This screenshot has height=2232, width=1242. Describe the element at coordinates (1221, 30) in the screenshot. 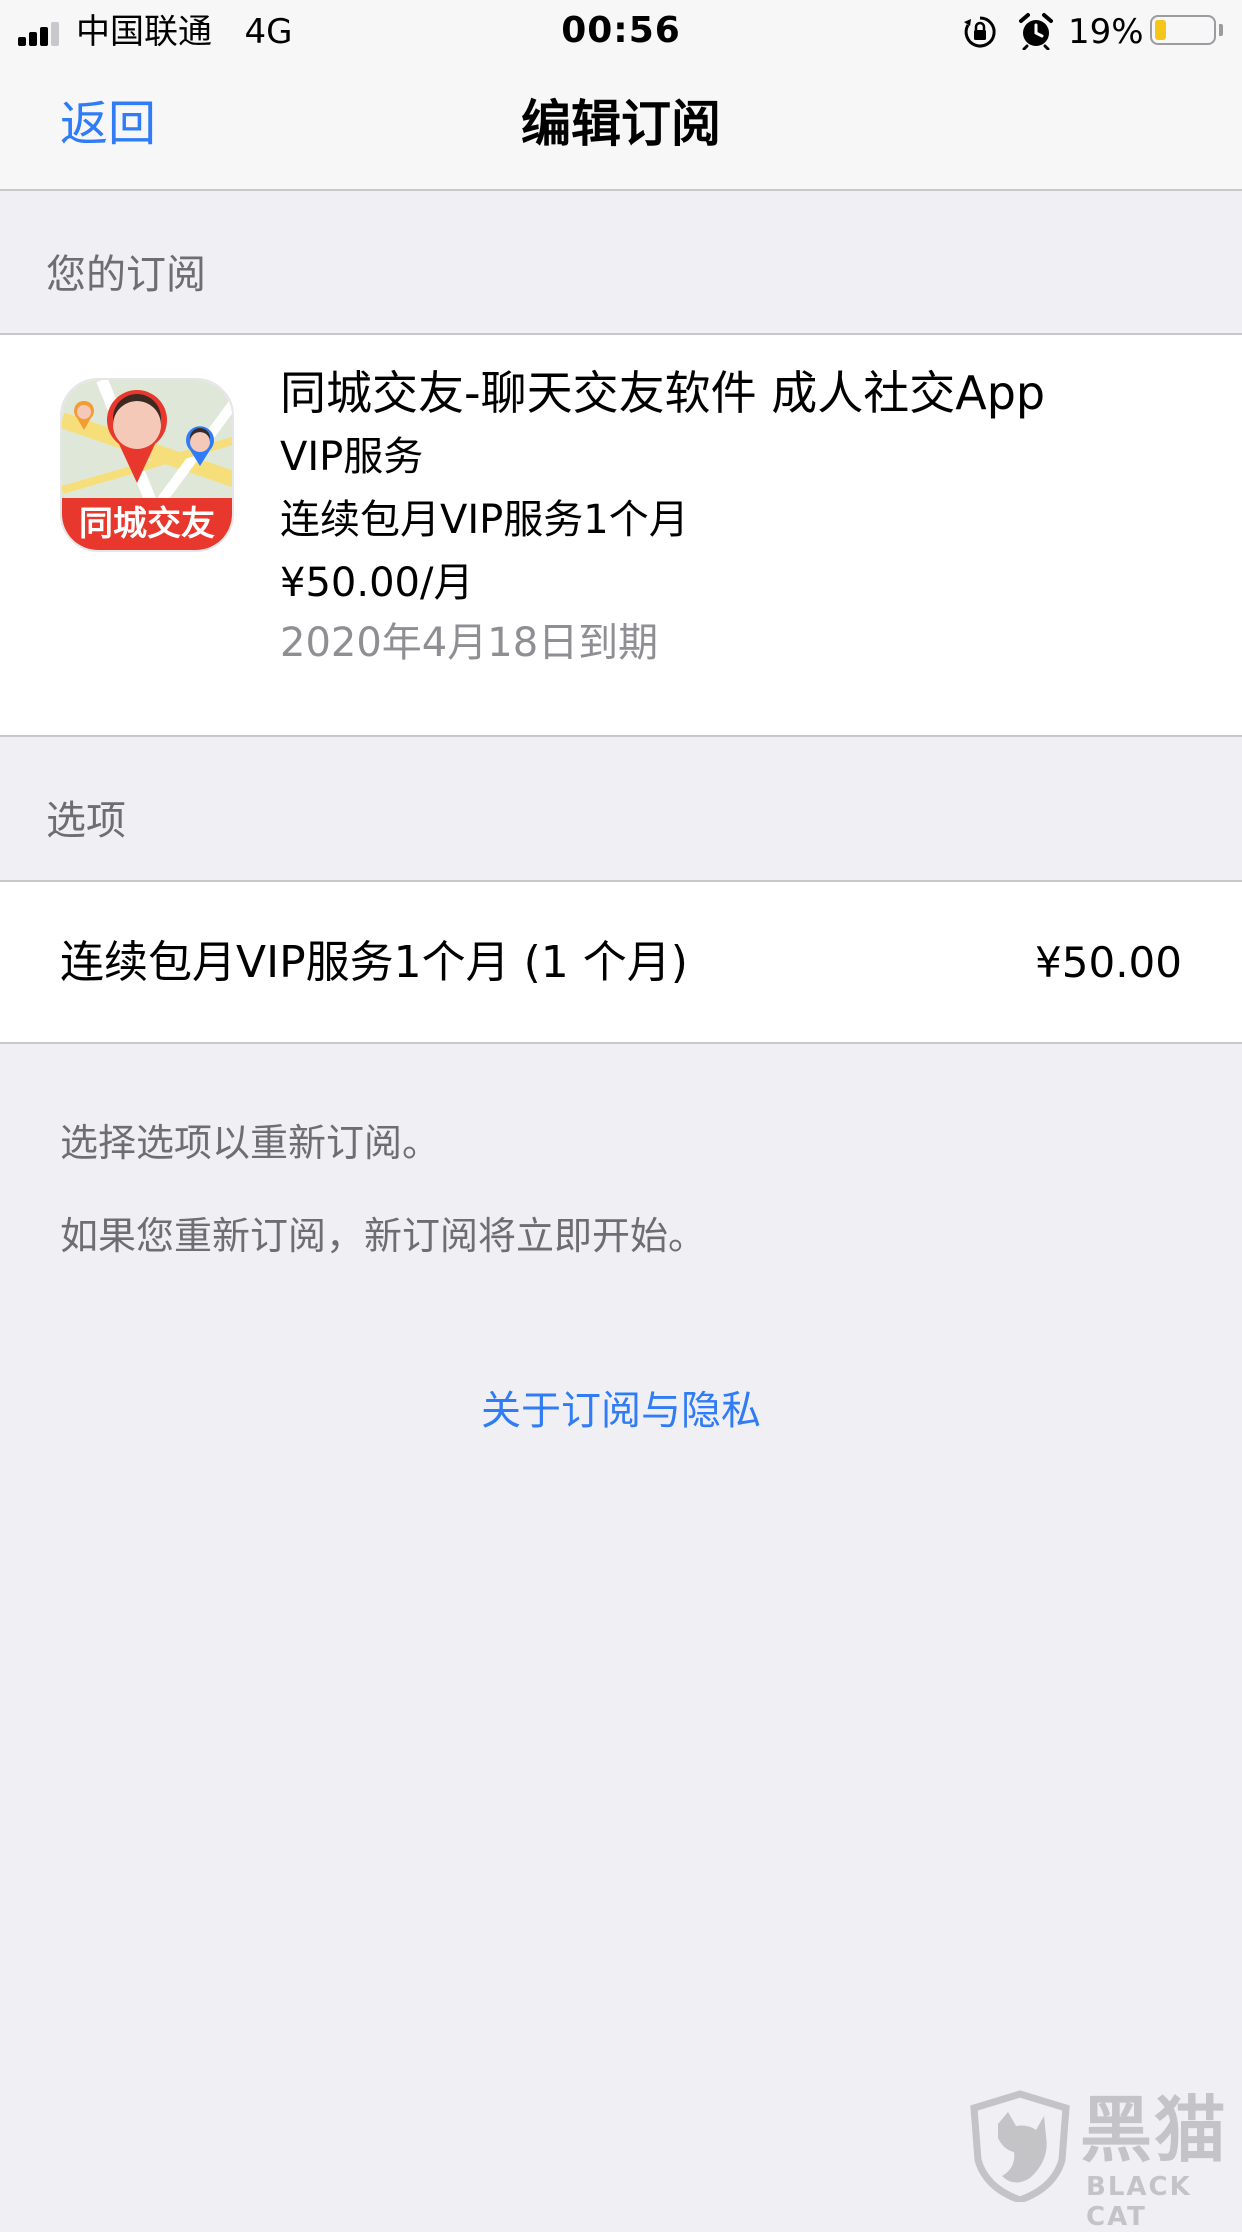

I see `battery-cap` at that location.